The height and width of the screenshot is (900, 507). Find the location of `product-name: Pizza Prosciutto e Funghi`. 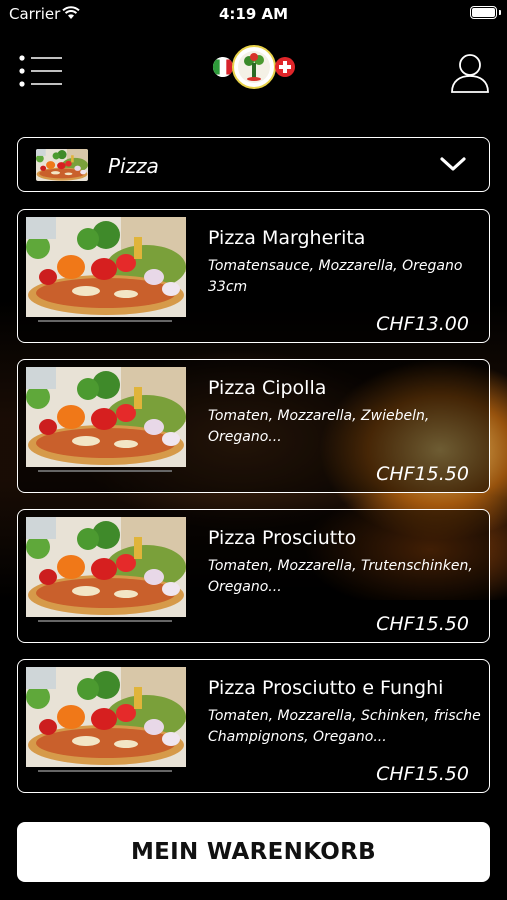

product-name: Pizza Prosciutto e Funghi is located at coordinates (326, 688).